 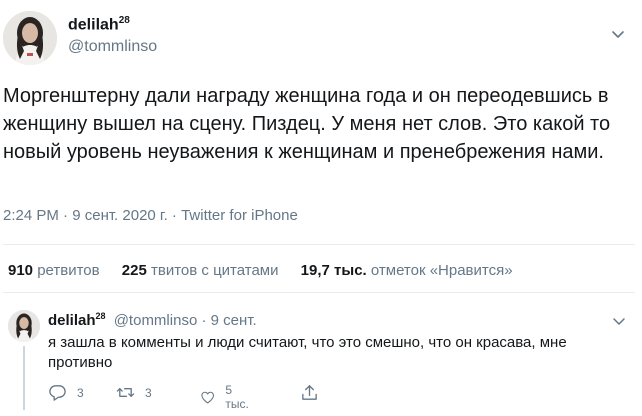 What do you see at coordinates (215, 270) in the screenshot?
I see `quotes-label: твитов с цитатами` at bounding box center [215, 270].